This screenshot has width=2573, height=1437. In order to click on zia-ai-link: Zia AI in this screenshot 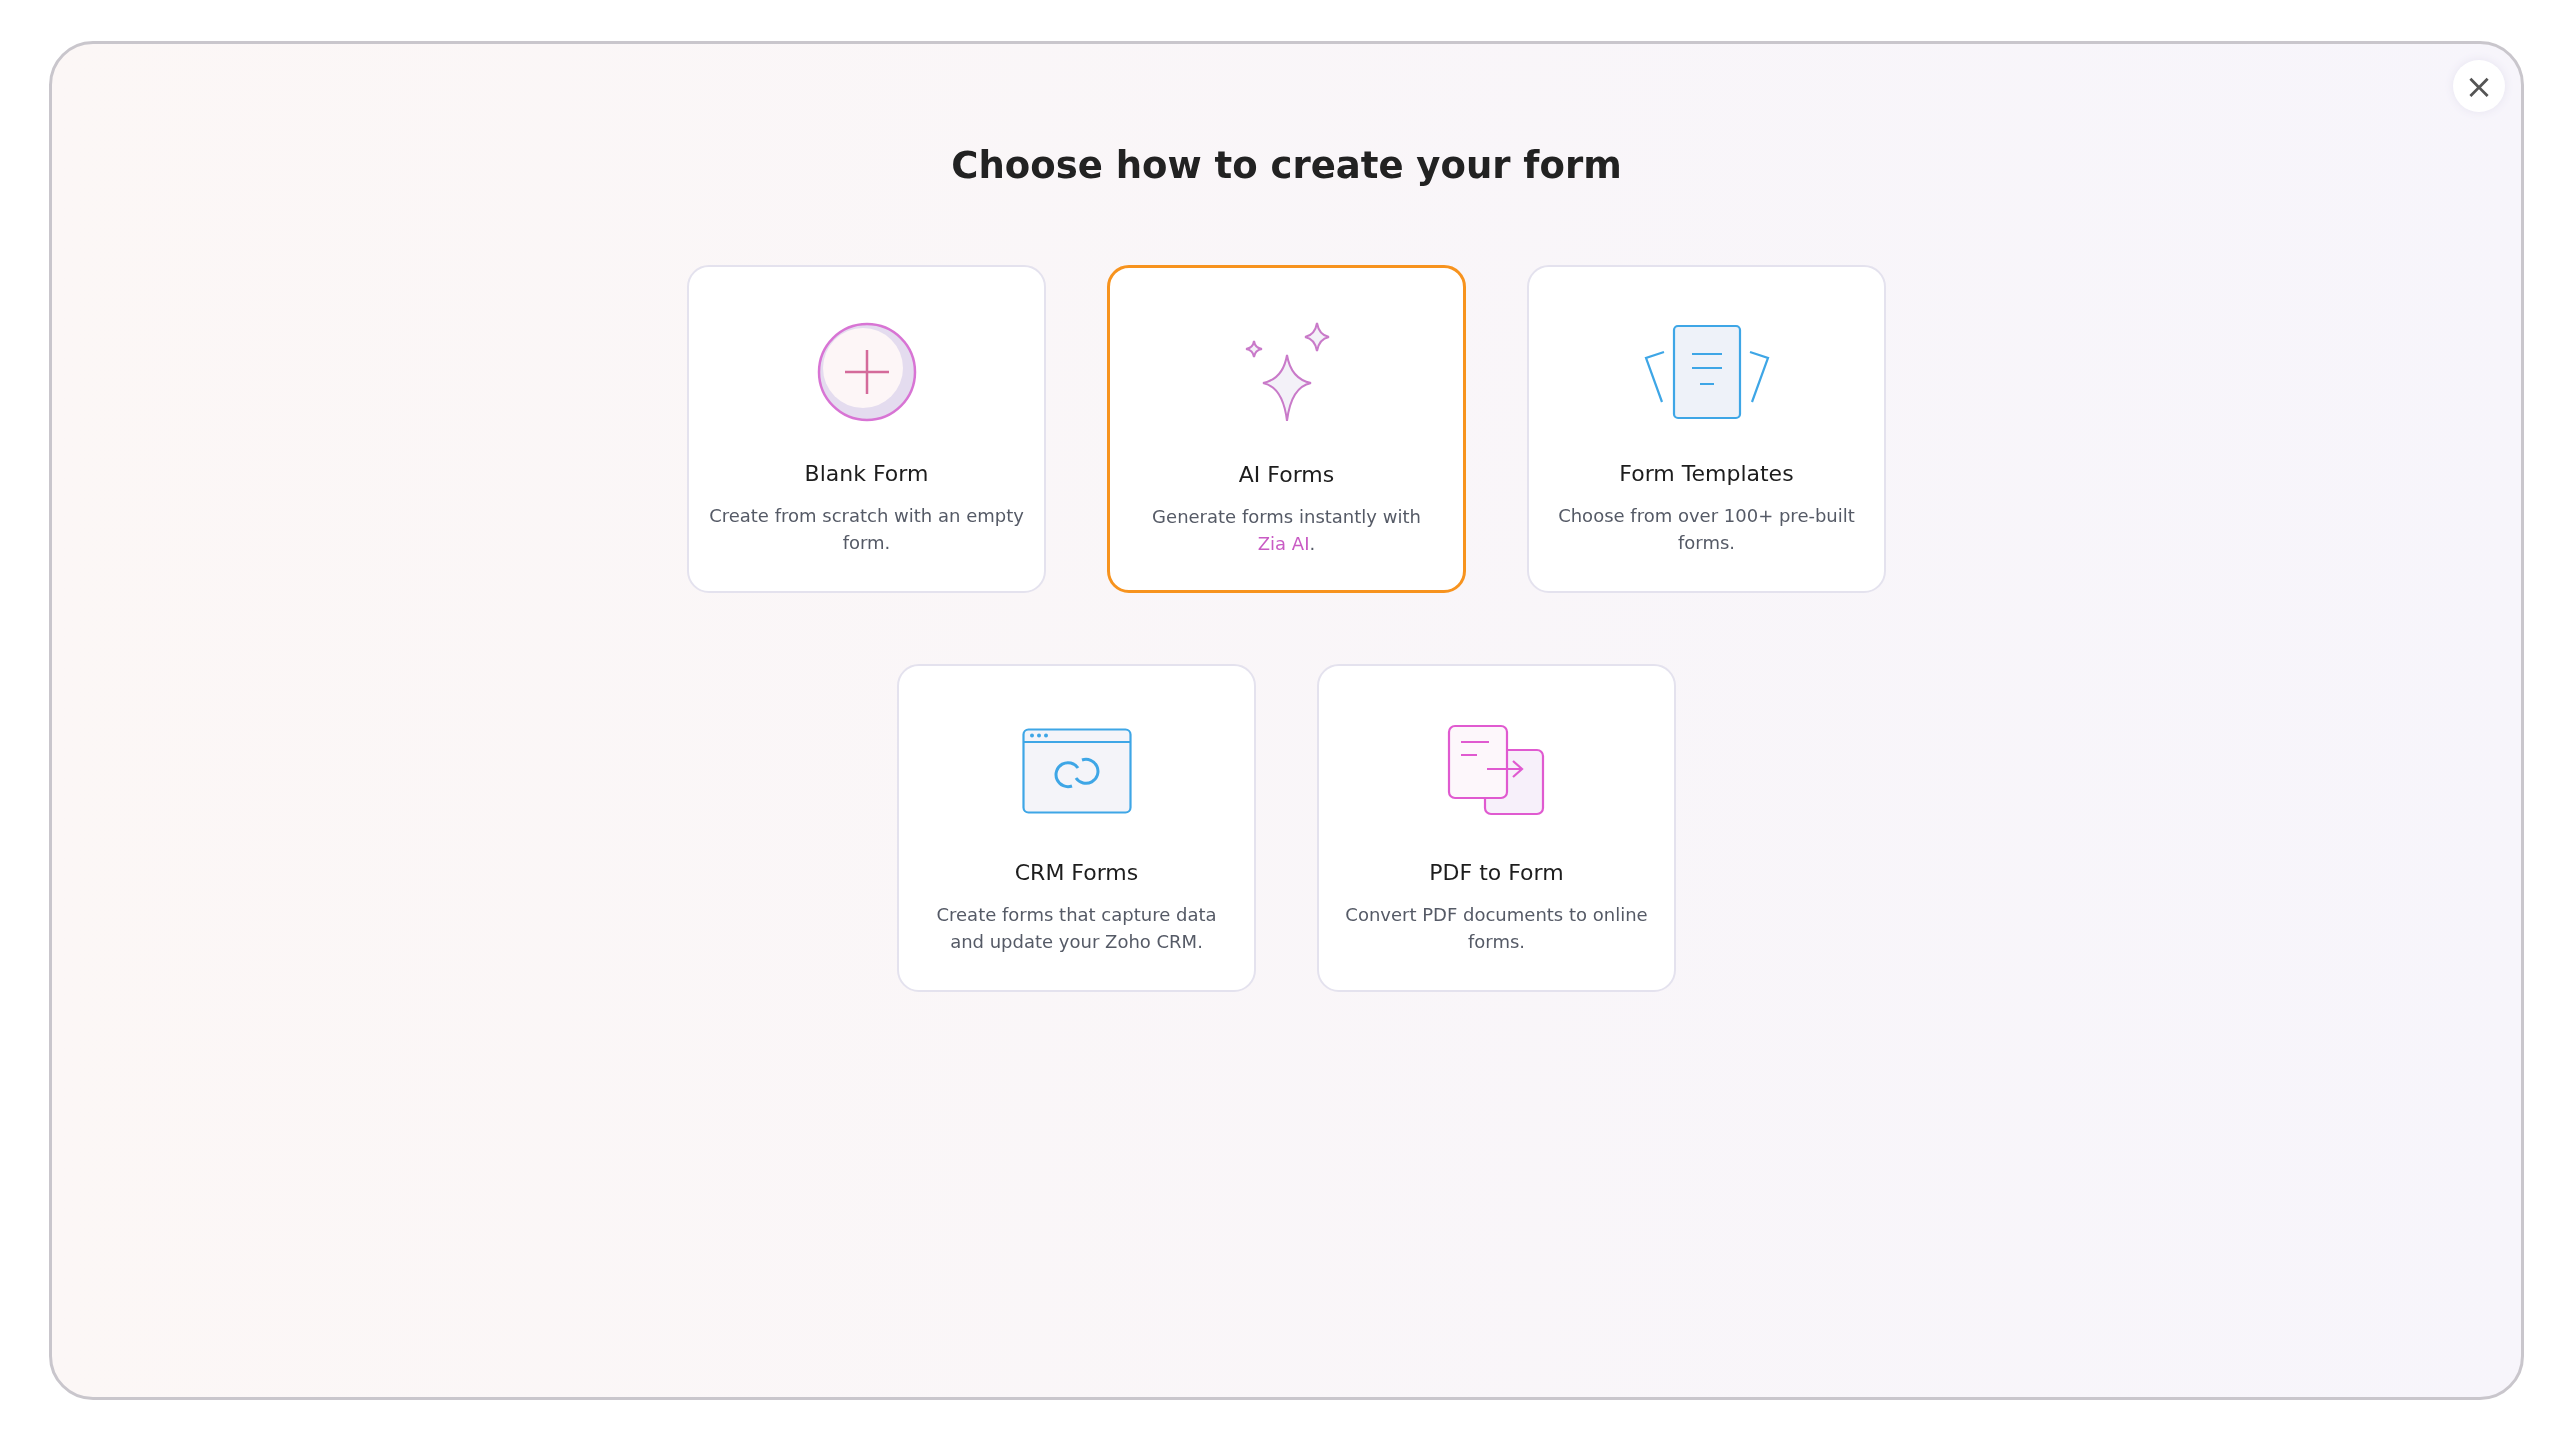, I will do `click(1283, 543)`.